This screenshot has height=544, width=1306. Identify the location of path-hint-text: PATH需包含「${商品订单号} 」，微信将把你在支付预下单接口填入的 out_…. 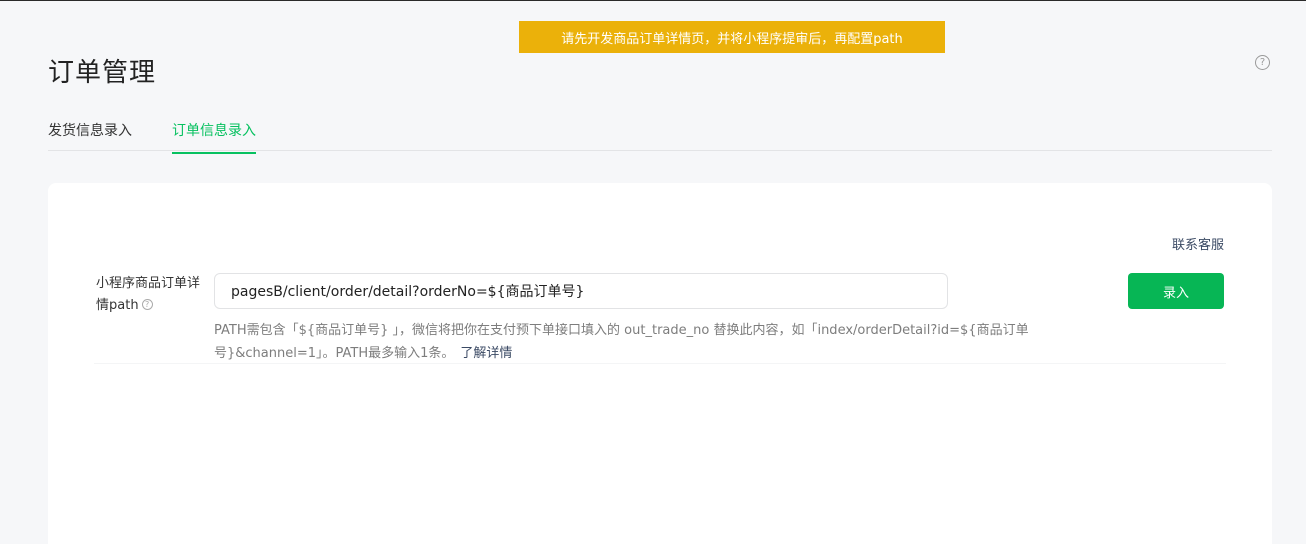
(621, 342).